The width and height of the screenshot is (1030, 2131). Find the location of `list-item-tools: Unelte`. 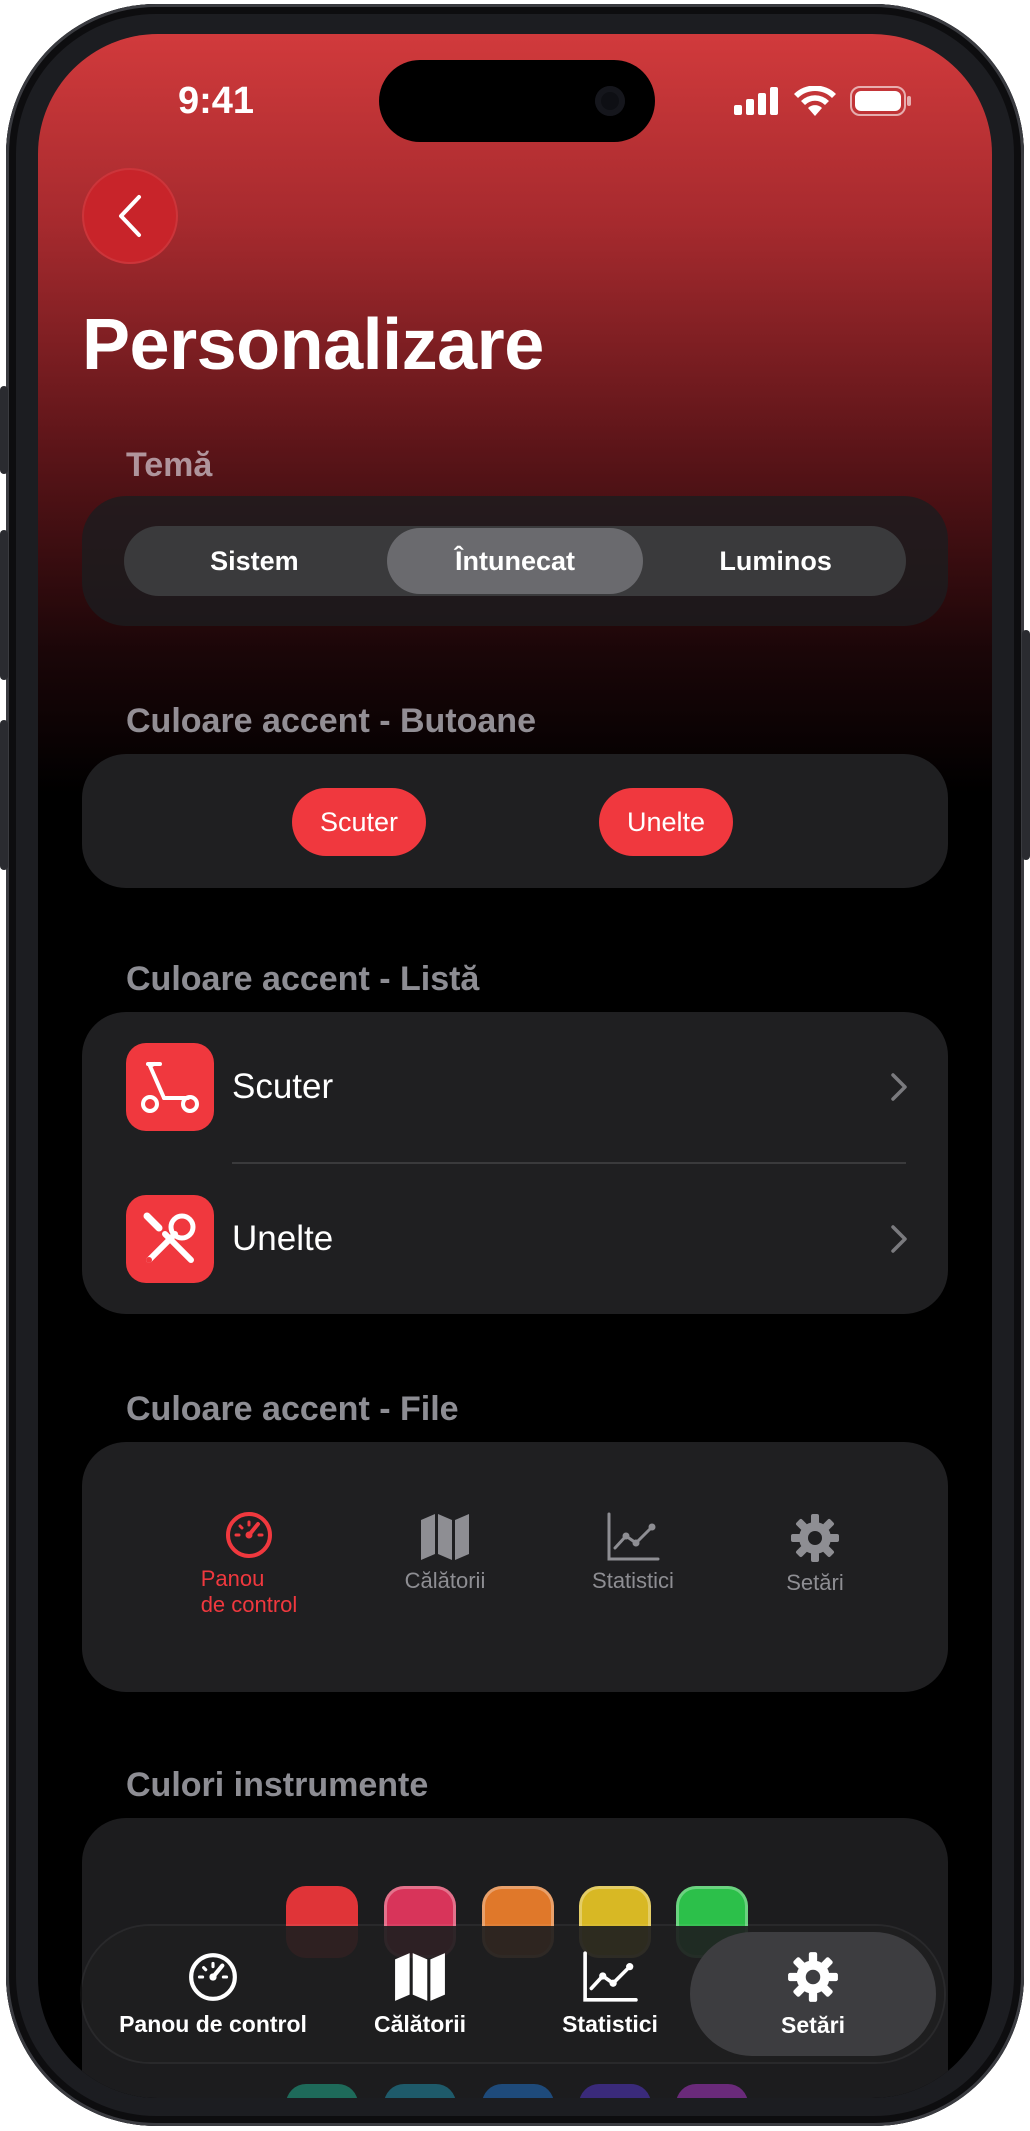

list-item-tools: Unelte is located at coordinates (515, 1239).